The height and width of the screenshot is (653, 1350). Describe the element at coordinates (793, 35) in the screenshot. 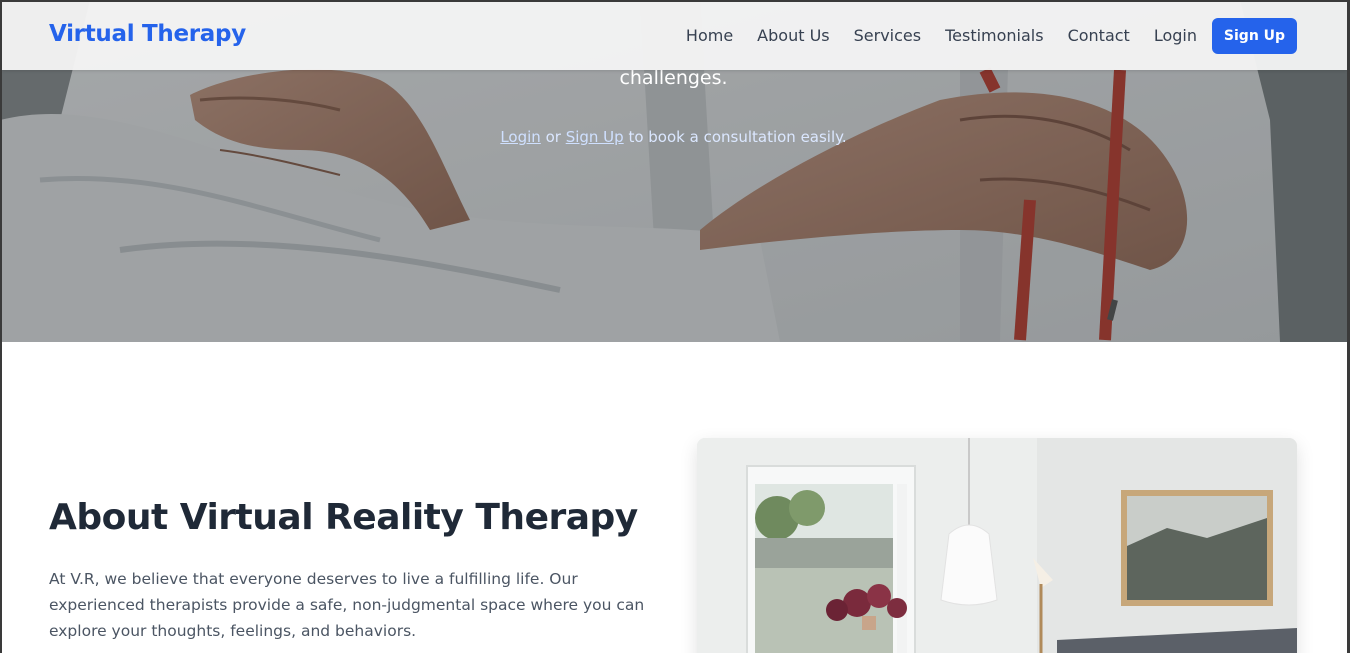

I see `nav-about-us: About Us` at that location.